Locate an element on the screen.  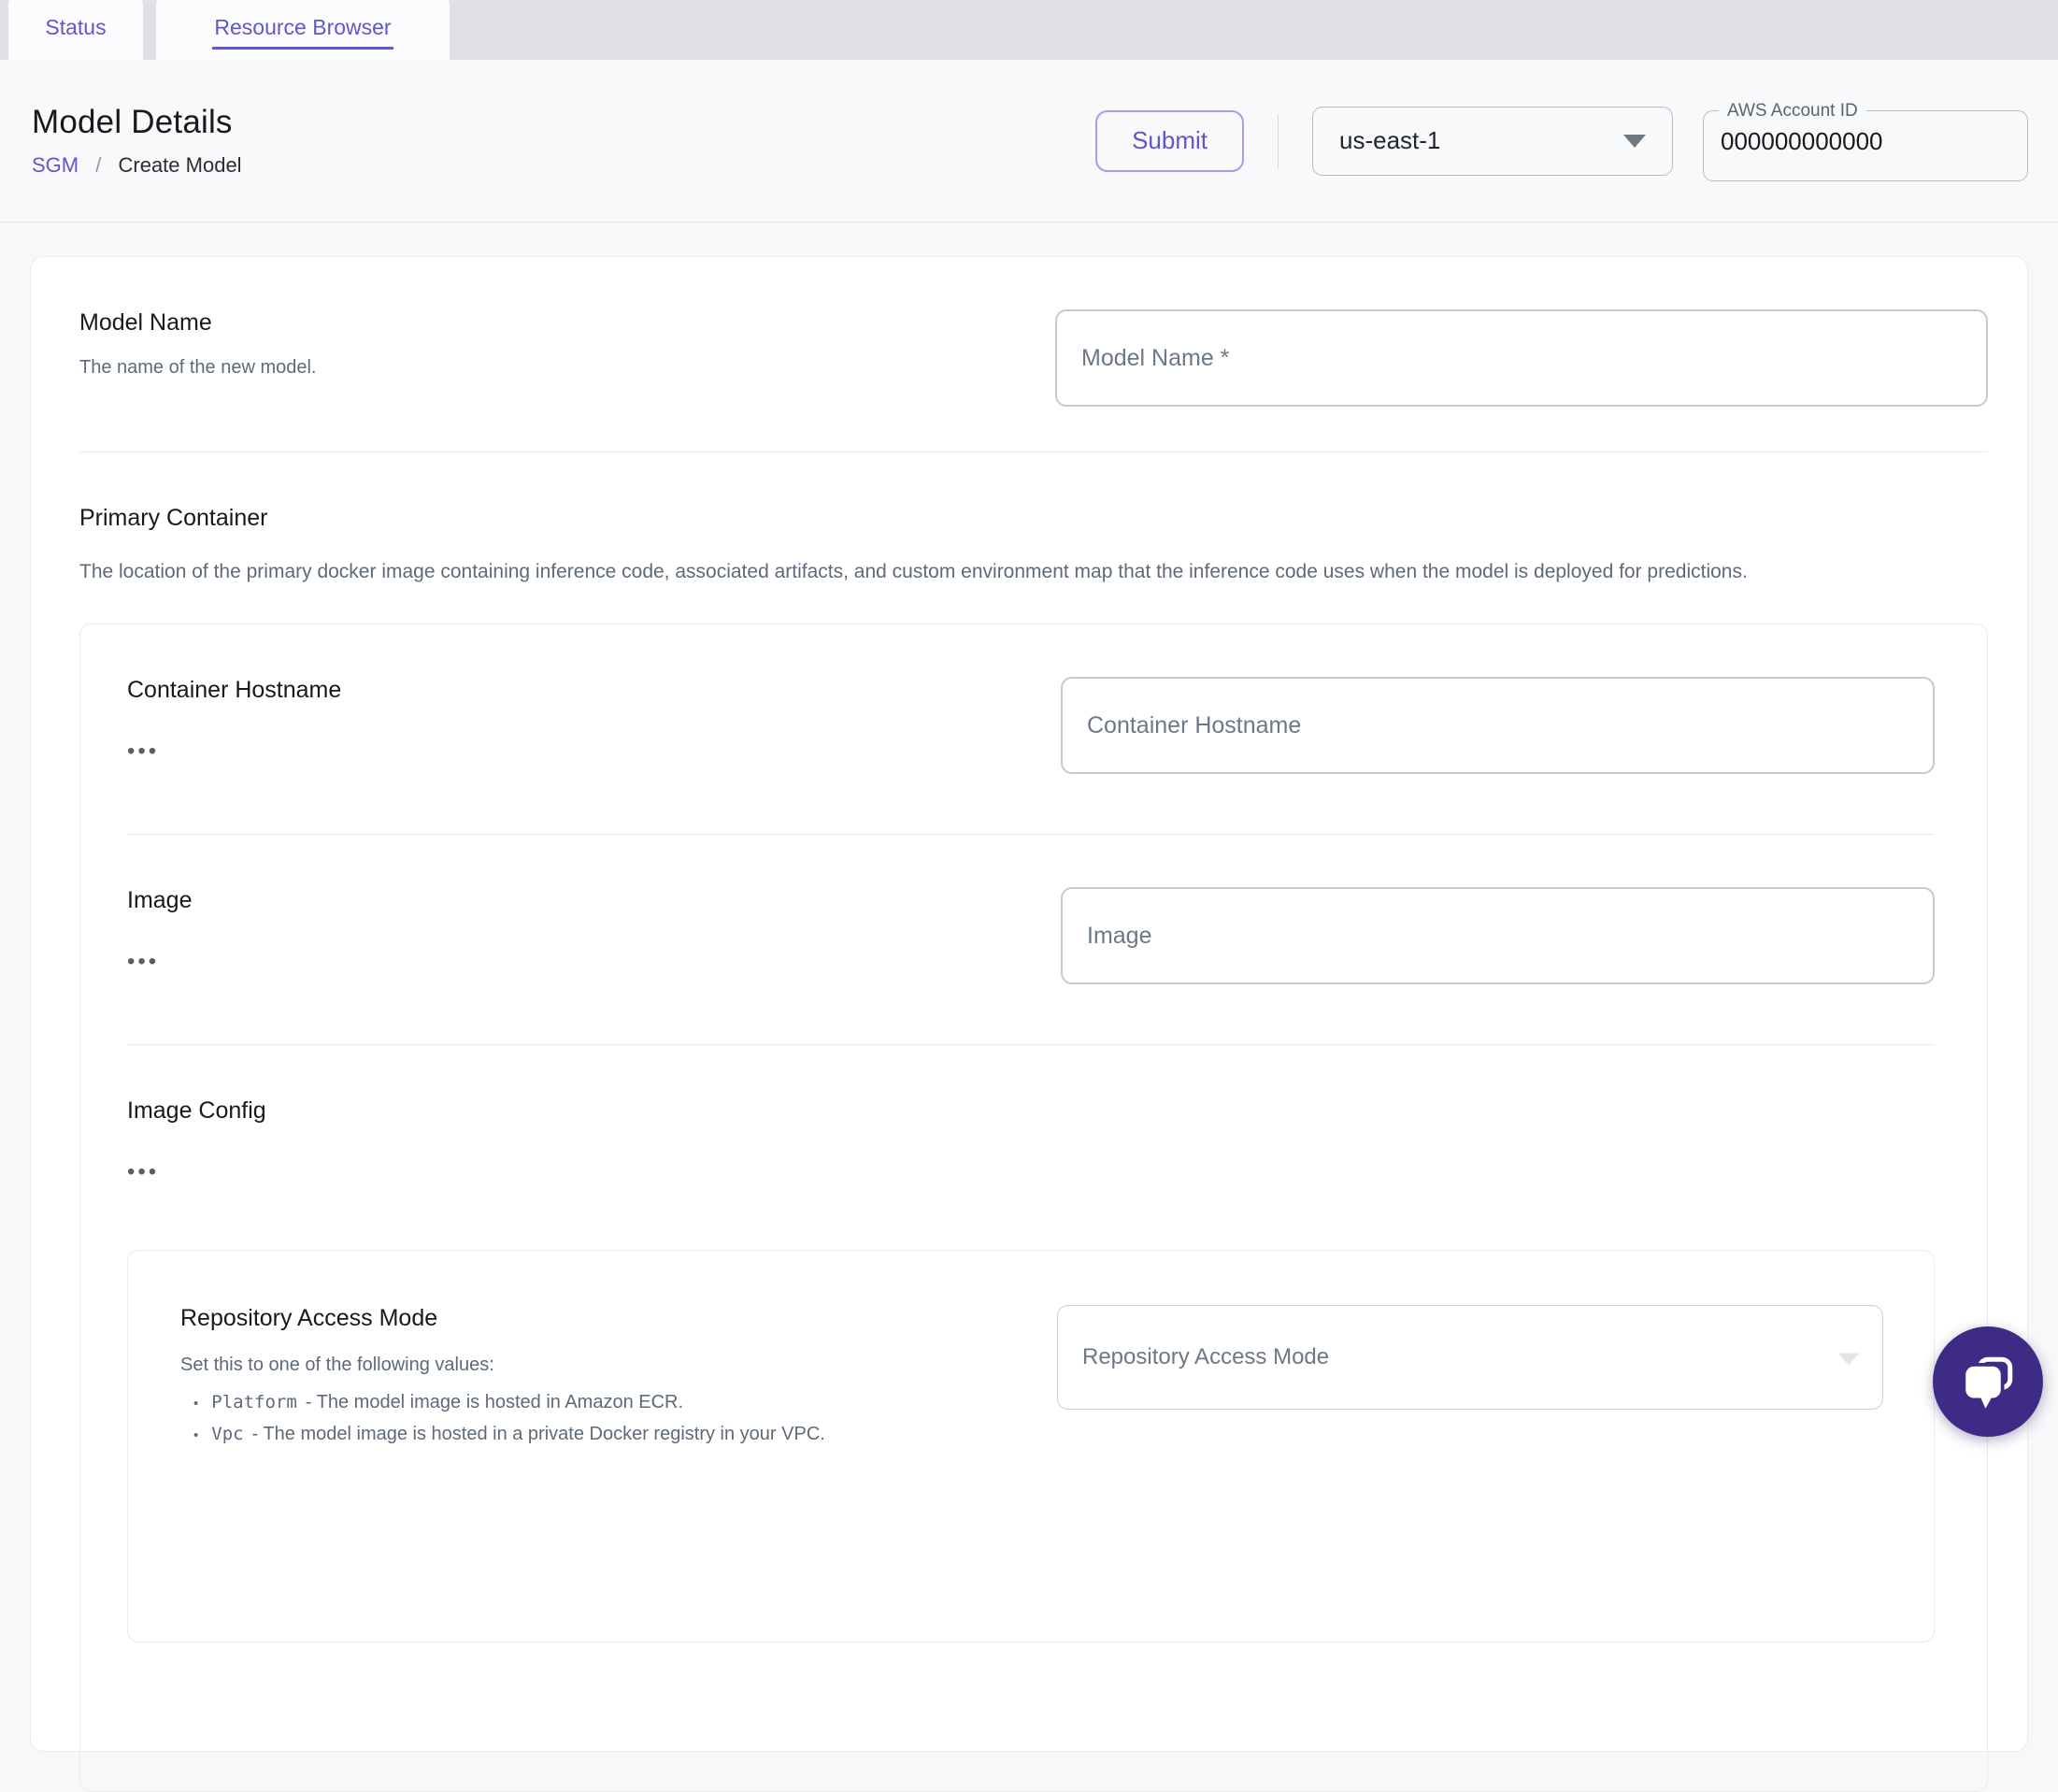
container-hostname-control is located at coordinates (1498, 725).